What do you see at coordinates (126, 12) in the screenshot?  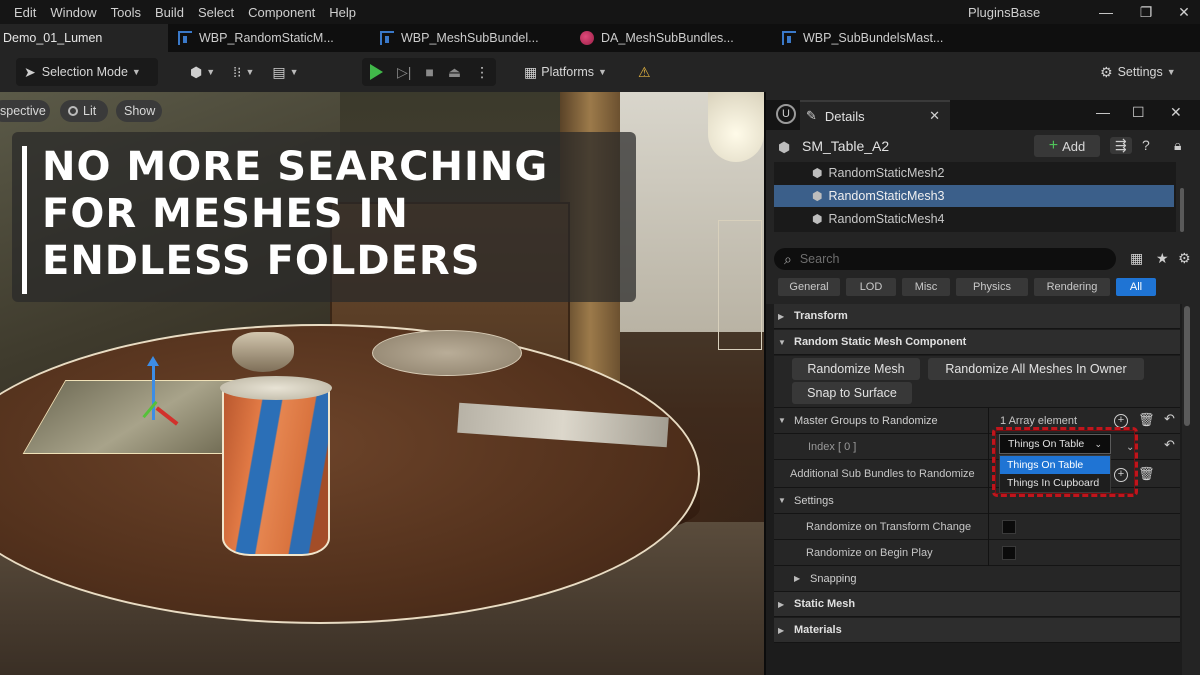 I see `menu-tools: Tools` at bounding box center [126, 12].